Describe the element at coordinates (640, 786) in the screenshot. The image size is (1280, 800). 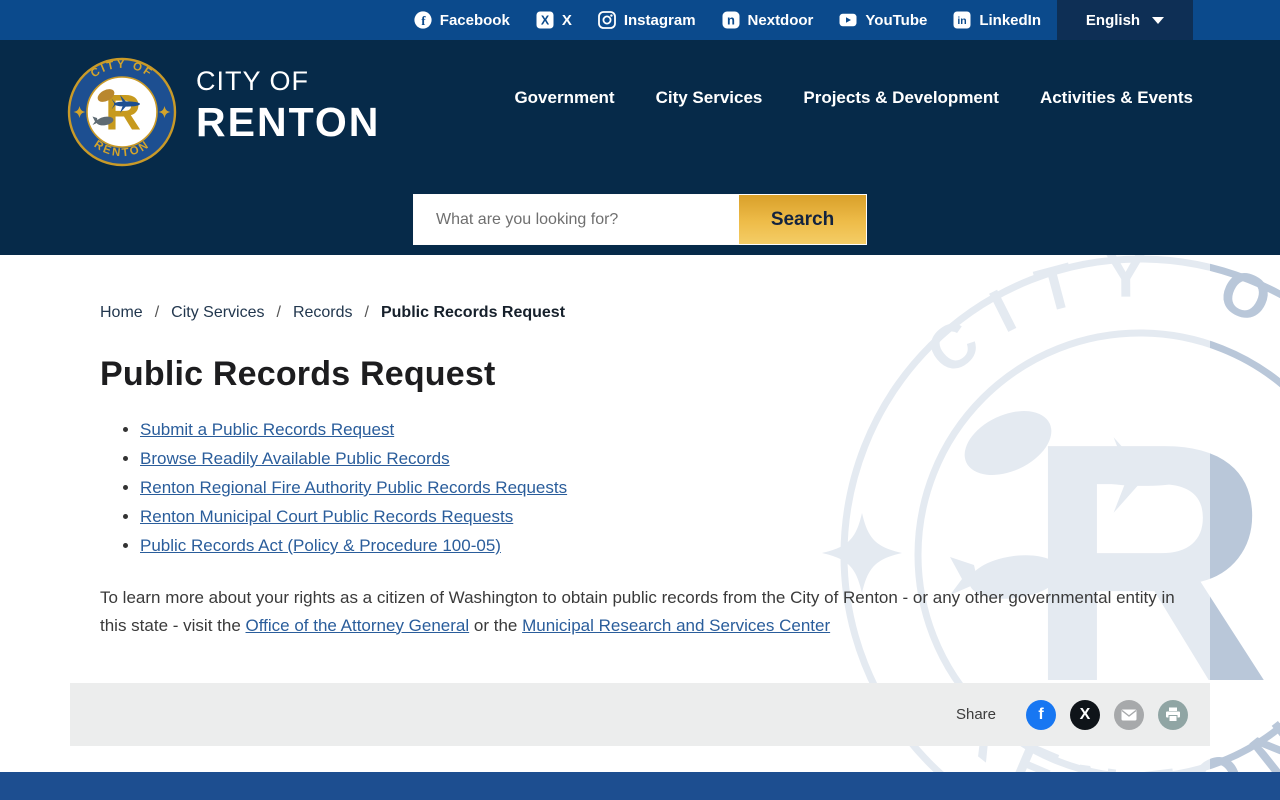
I see `footer-band` at that location.